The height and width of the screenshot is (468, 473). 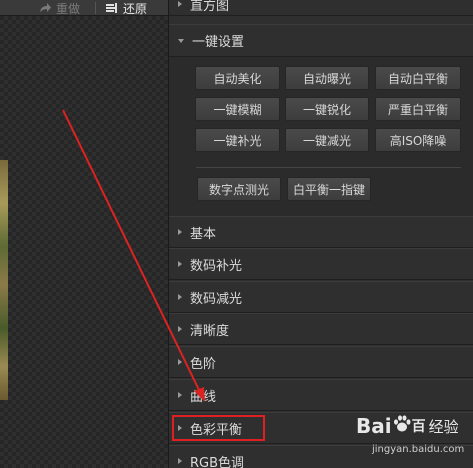 What do you see at coordinates (237, 140) in the screenshot?
I see `one-click-fill-light-button: 一键补光` at bounding box center [237, 140].